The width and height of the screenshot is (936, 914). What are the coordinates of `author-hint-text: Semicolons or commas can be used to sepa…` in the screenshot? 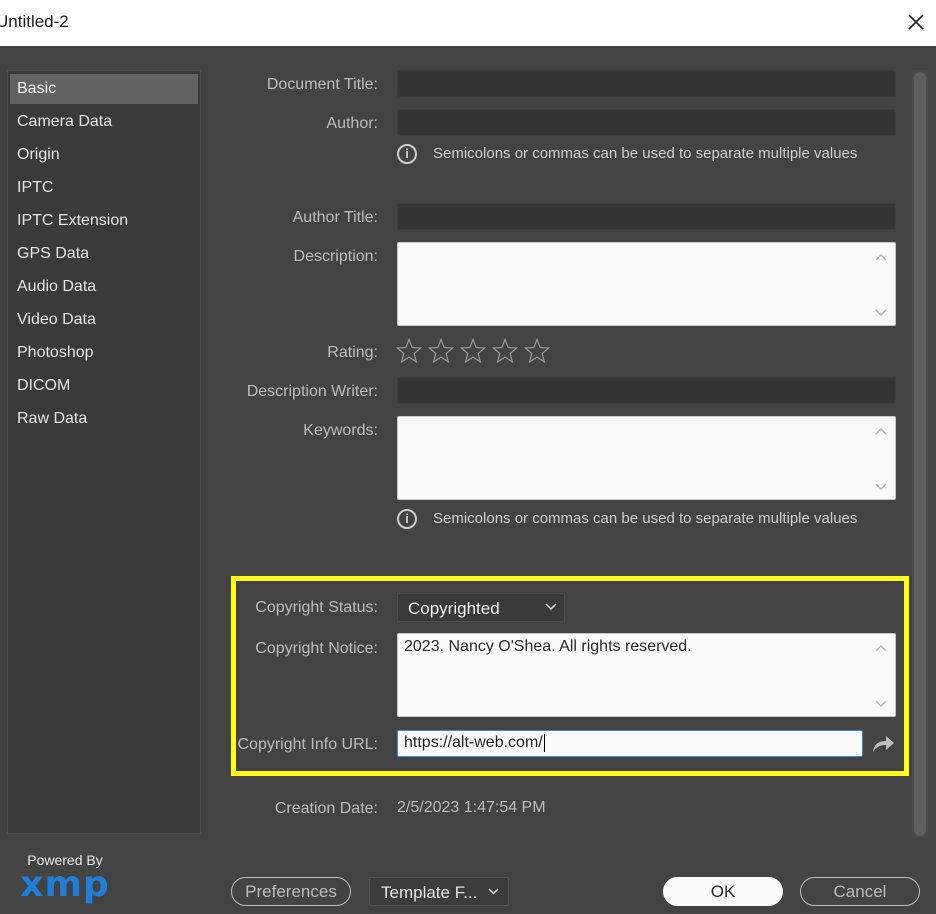 It's located at (645, 153).